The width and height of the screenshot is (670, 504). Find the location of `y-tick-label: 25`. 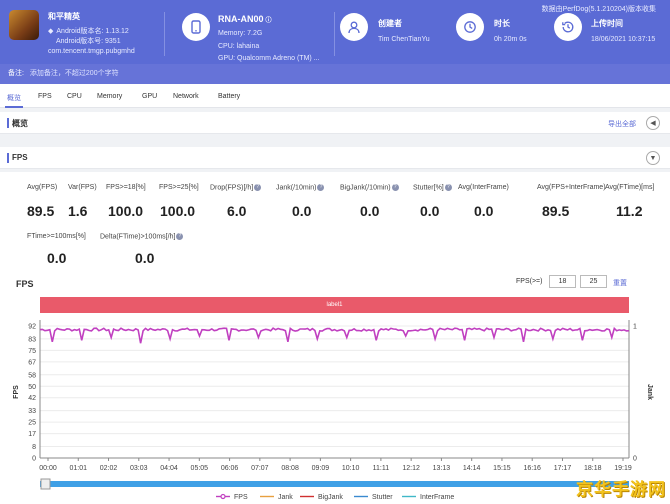

y-tick-label: 25 is located at coordinates (32, 423).